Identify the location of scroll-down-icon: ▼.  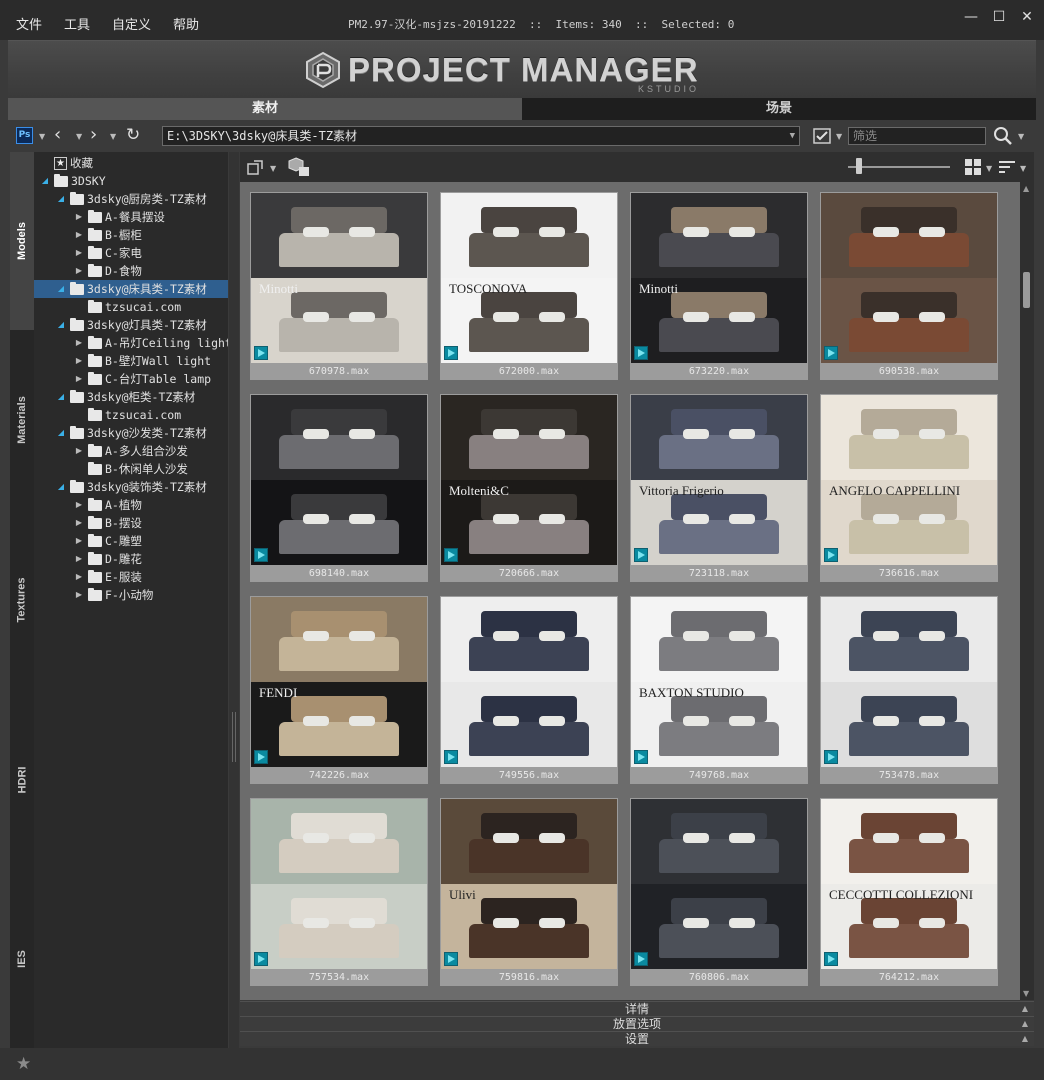
(1026, 993).